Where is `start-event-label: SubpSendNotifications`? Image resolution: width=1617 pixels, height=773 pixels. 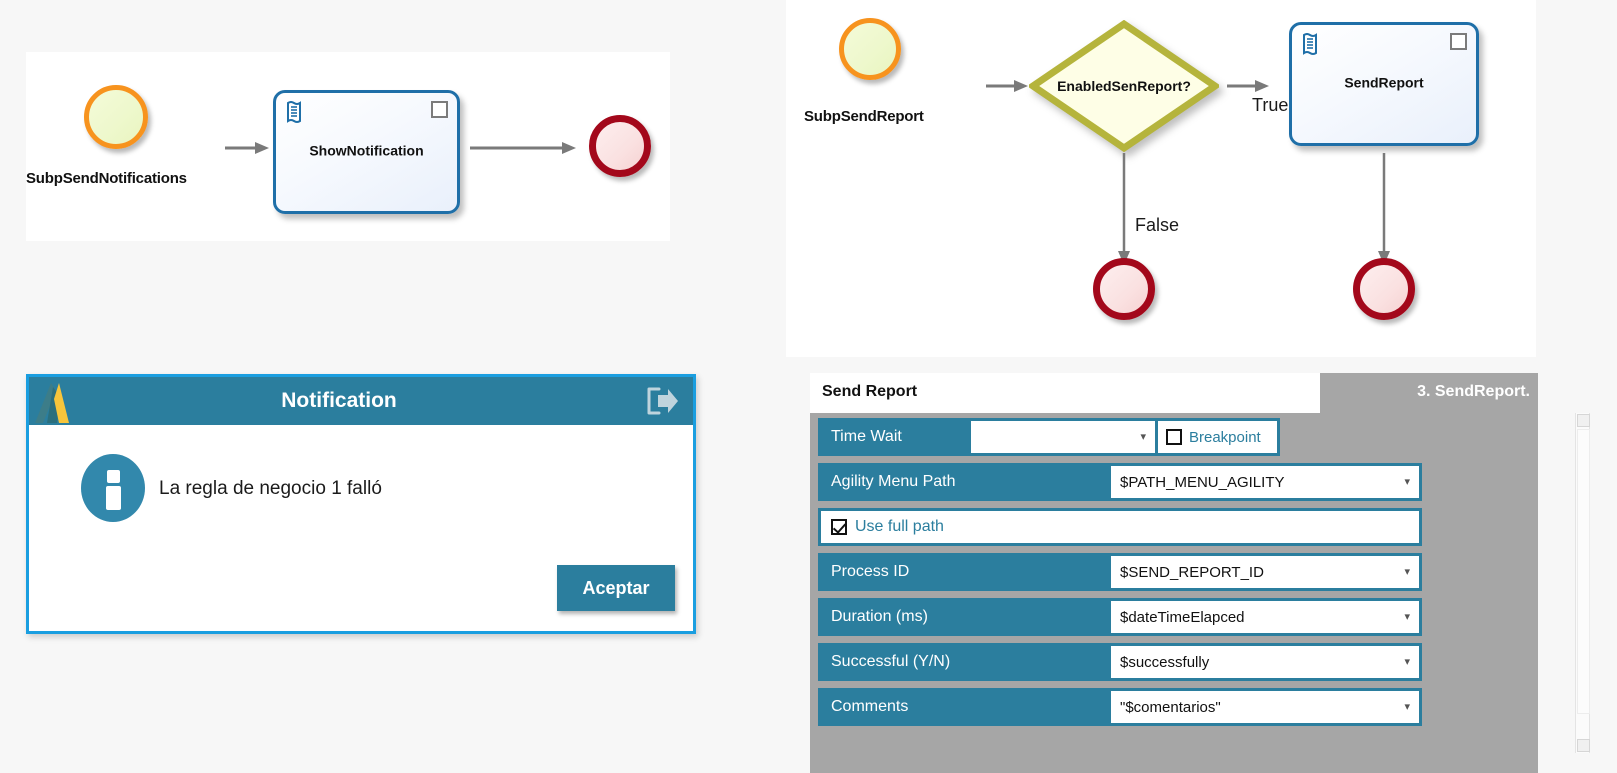
start-event-label: SubpSendNotifications is located at coordinates (106, 178).